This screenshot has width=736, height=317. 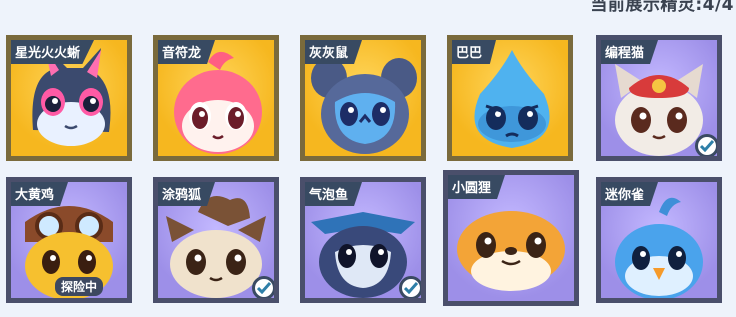 I want to click on sprite-card-baba: 巴巴, so click(x=510, y=98).